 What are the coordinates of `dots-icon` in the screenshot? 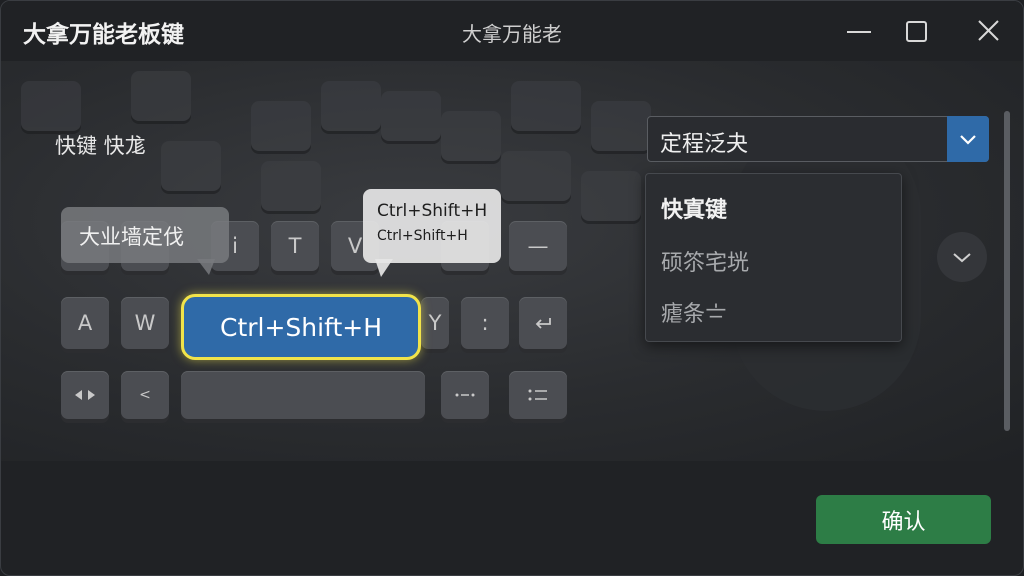 It's located at (465, 395).